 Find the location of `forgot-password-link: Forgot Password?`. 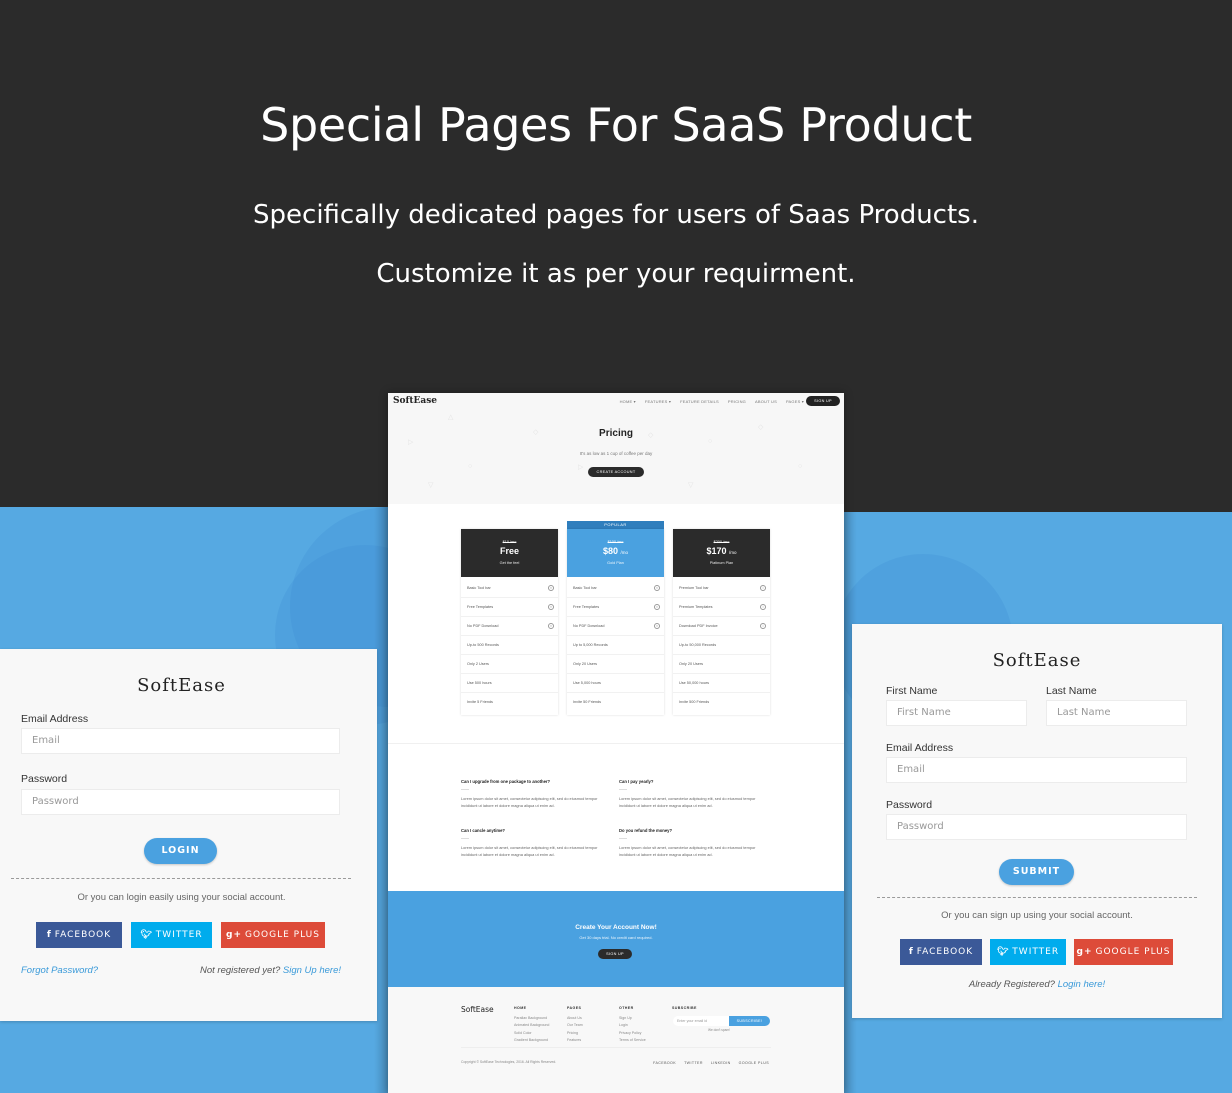

forgot-password-link: Forgot Password? is located at coordinates (59, 970).